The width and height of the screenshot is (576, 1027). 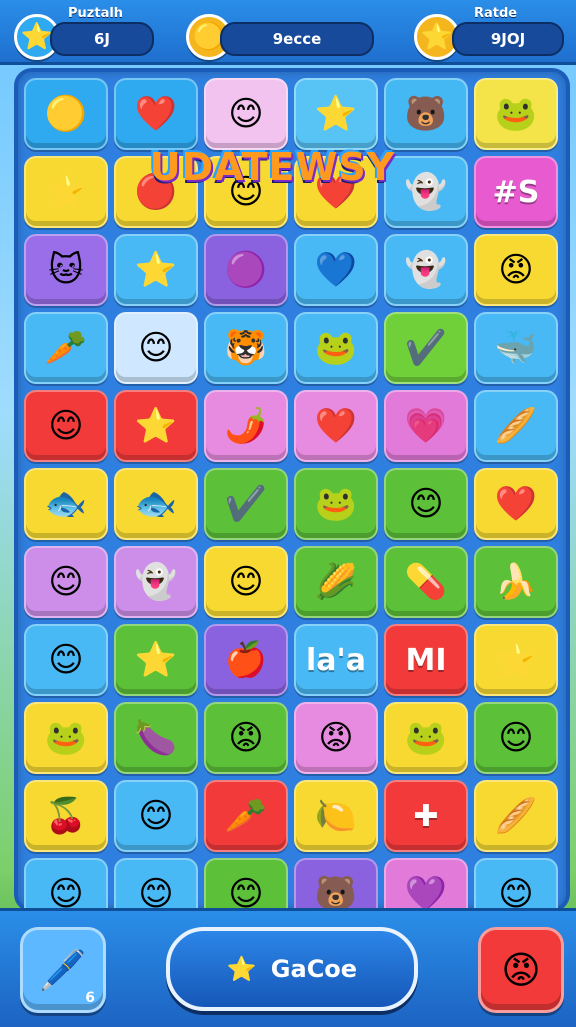 I want to click on lemon-icon: 🍋, so click(x=336, y=816).